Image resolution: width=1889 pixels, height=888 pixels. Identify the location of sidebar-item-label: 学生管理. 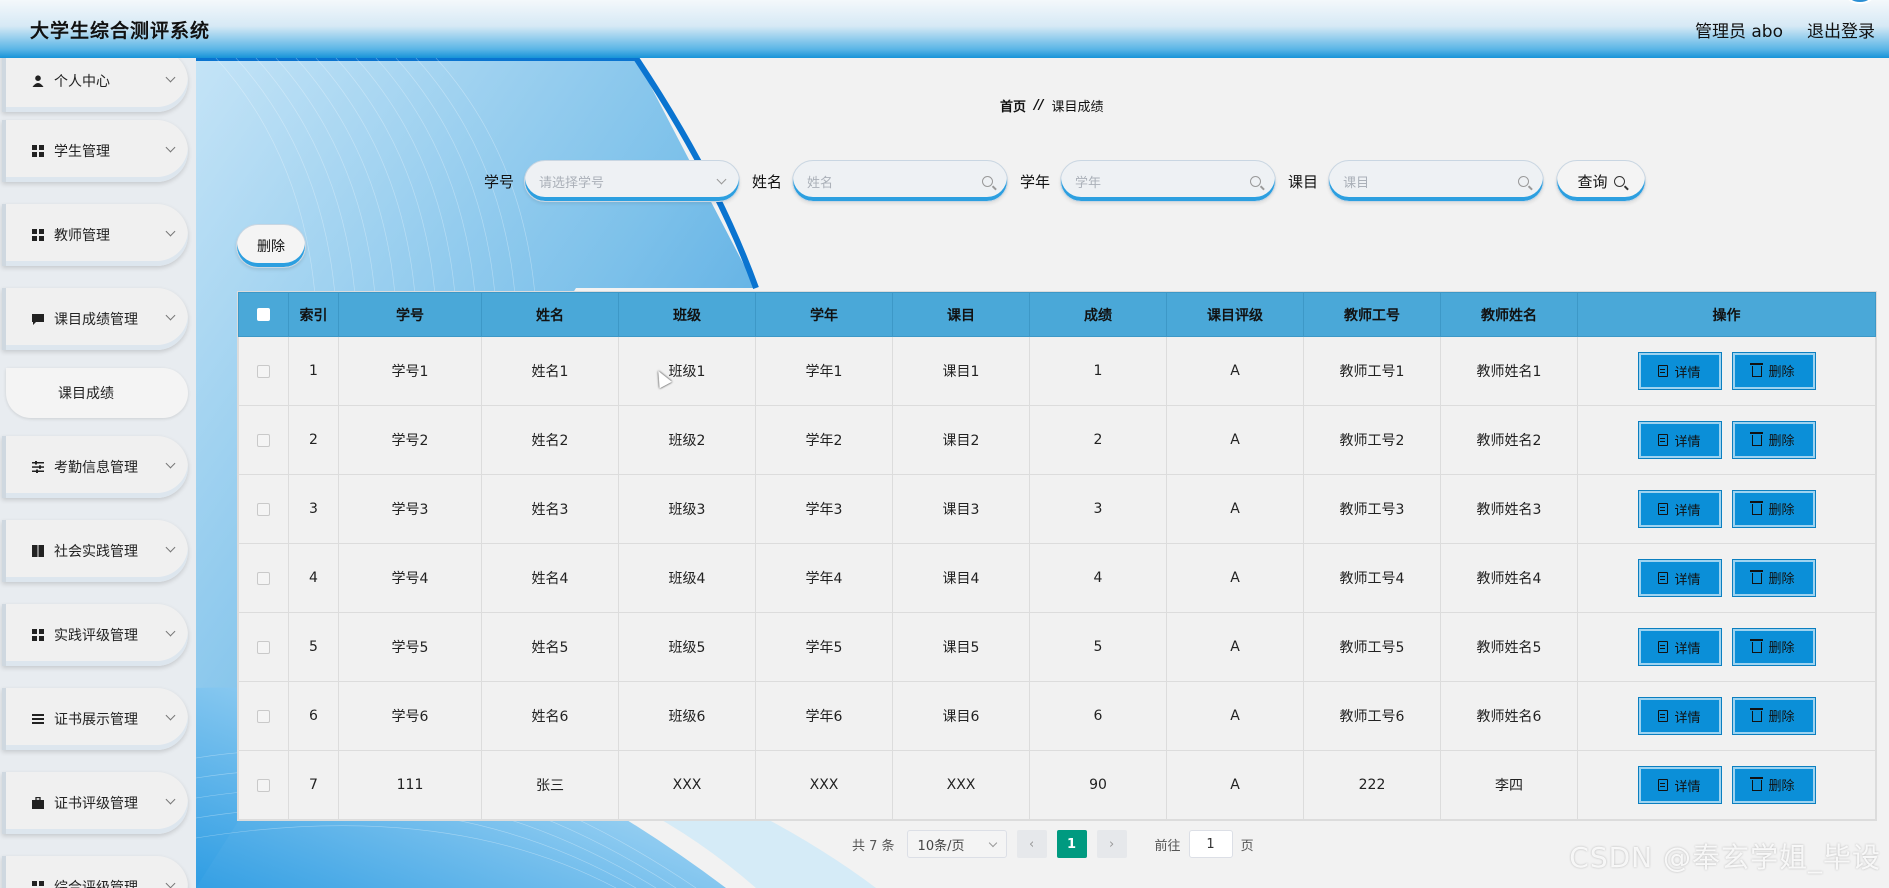
(82, 152).